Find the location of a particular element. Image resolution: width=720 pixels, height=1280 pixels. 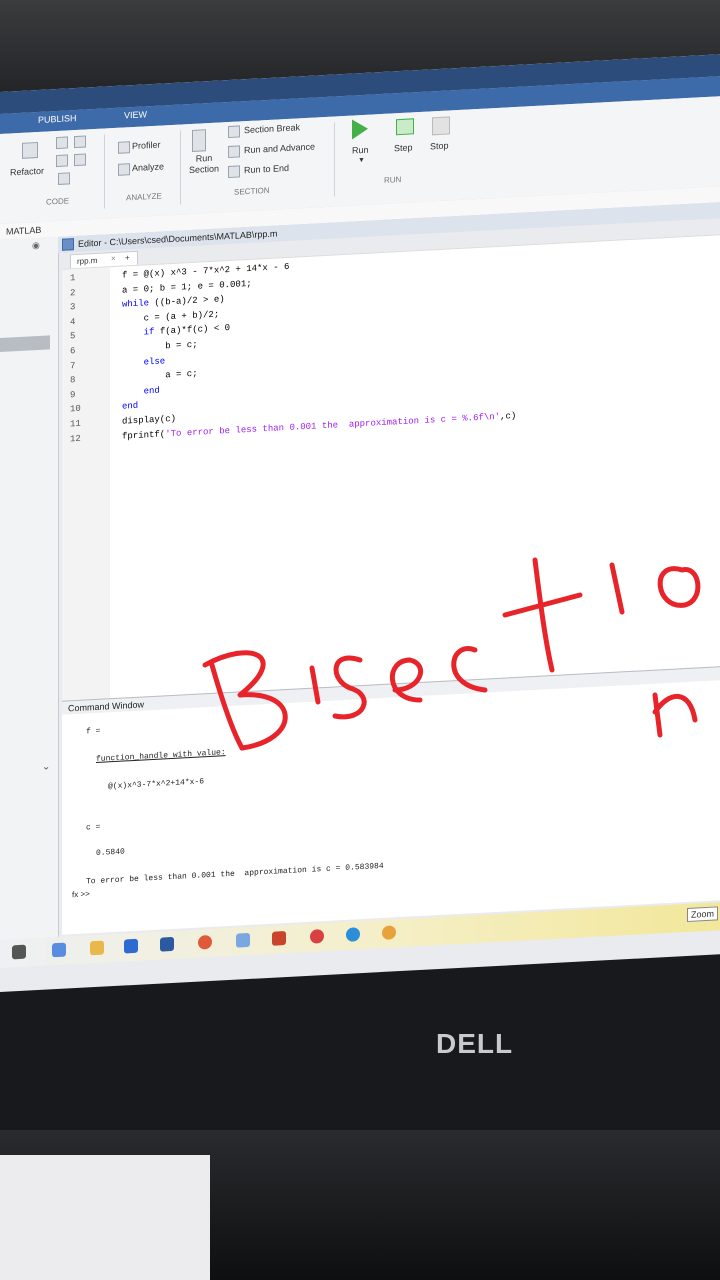

run-to-end-icon is located at coordinates (234, 172).